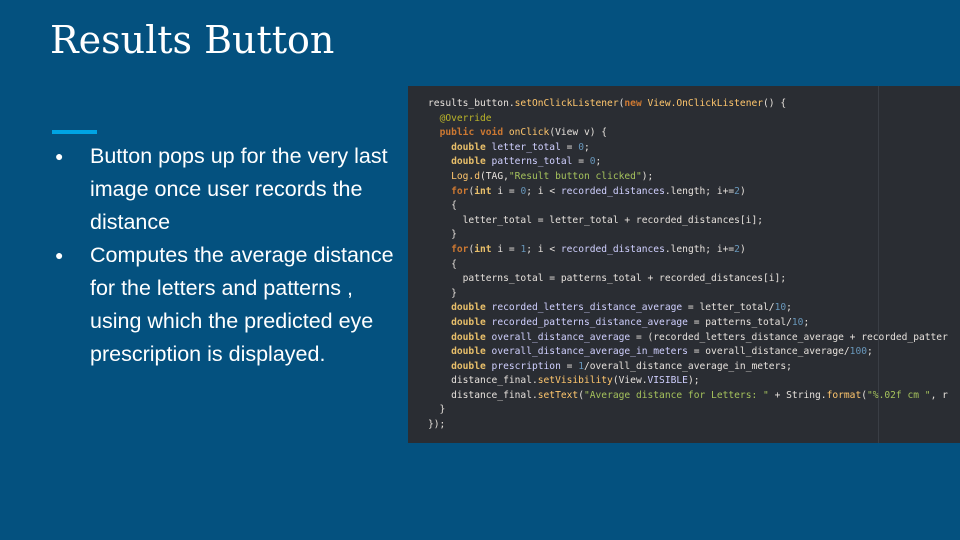  Describe the element at coordinates (520, 147) in the screenshot. I see `code-line: double letter_total = 0;` at that location.